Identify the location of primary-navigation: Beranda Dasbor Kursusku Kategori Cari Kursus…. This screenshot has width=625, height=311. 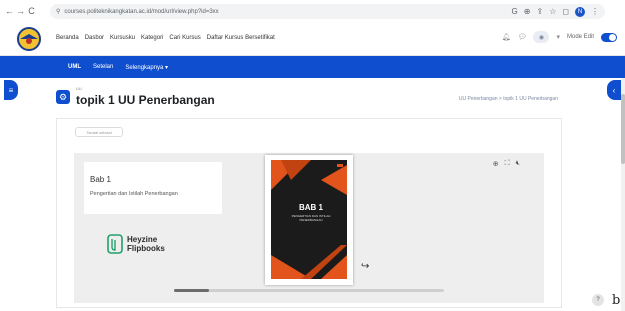
(165, 38).